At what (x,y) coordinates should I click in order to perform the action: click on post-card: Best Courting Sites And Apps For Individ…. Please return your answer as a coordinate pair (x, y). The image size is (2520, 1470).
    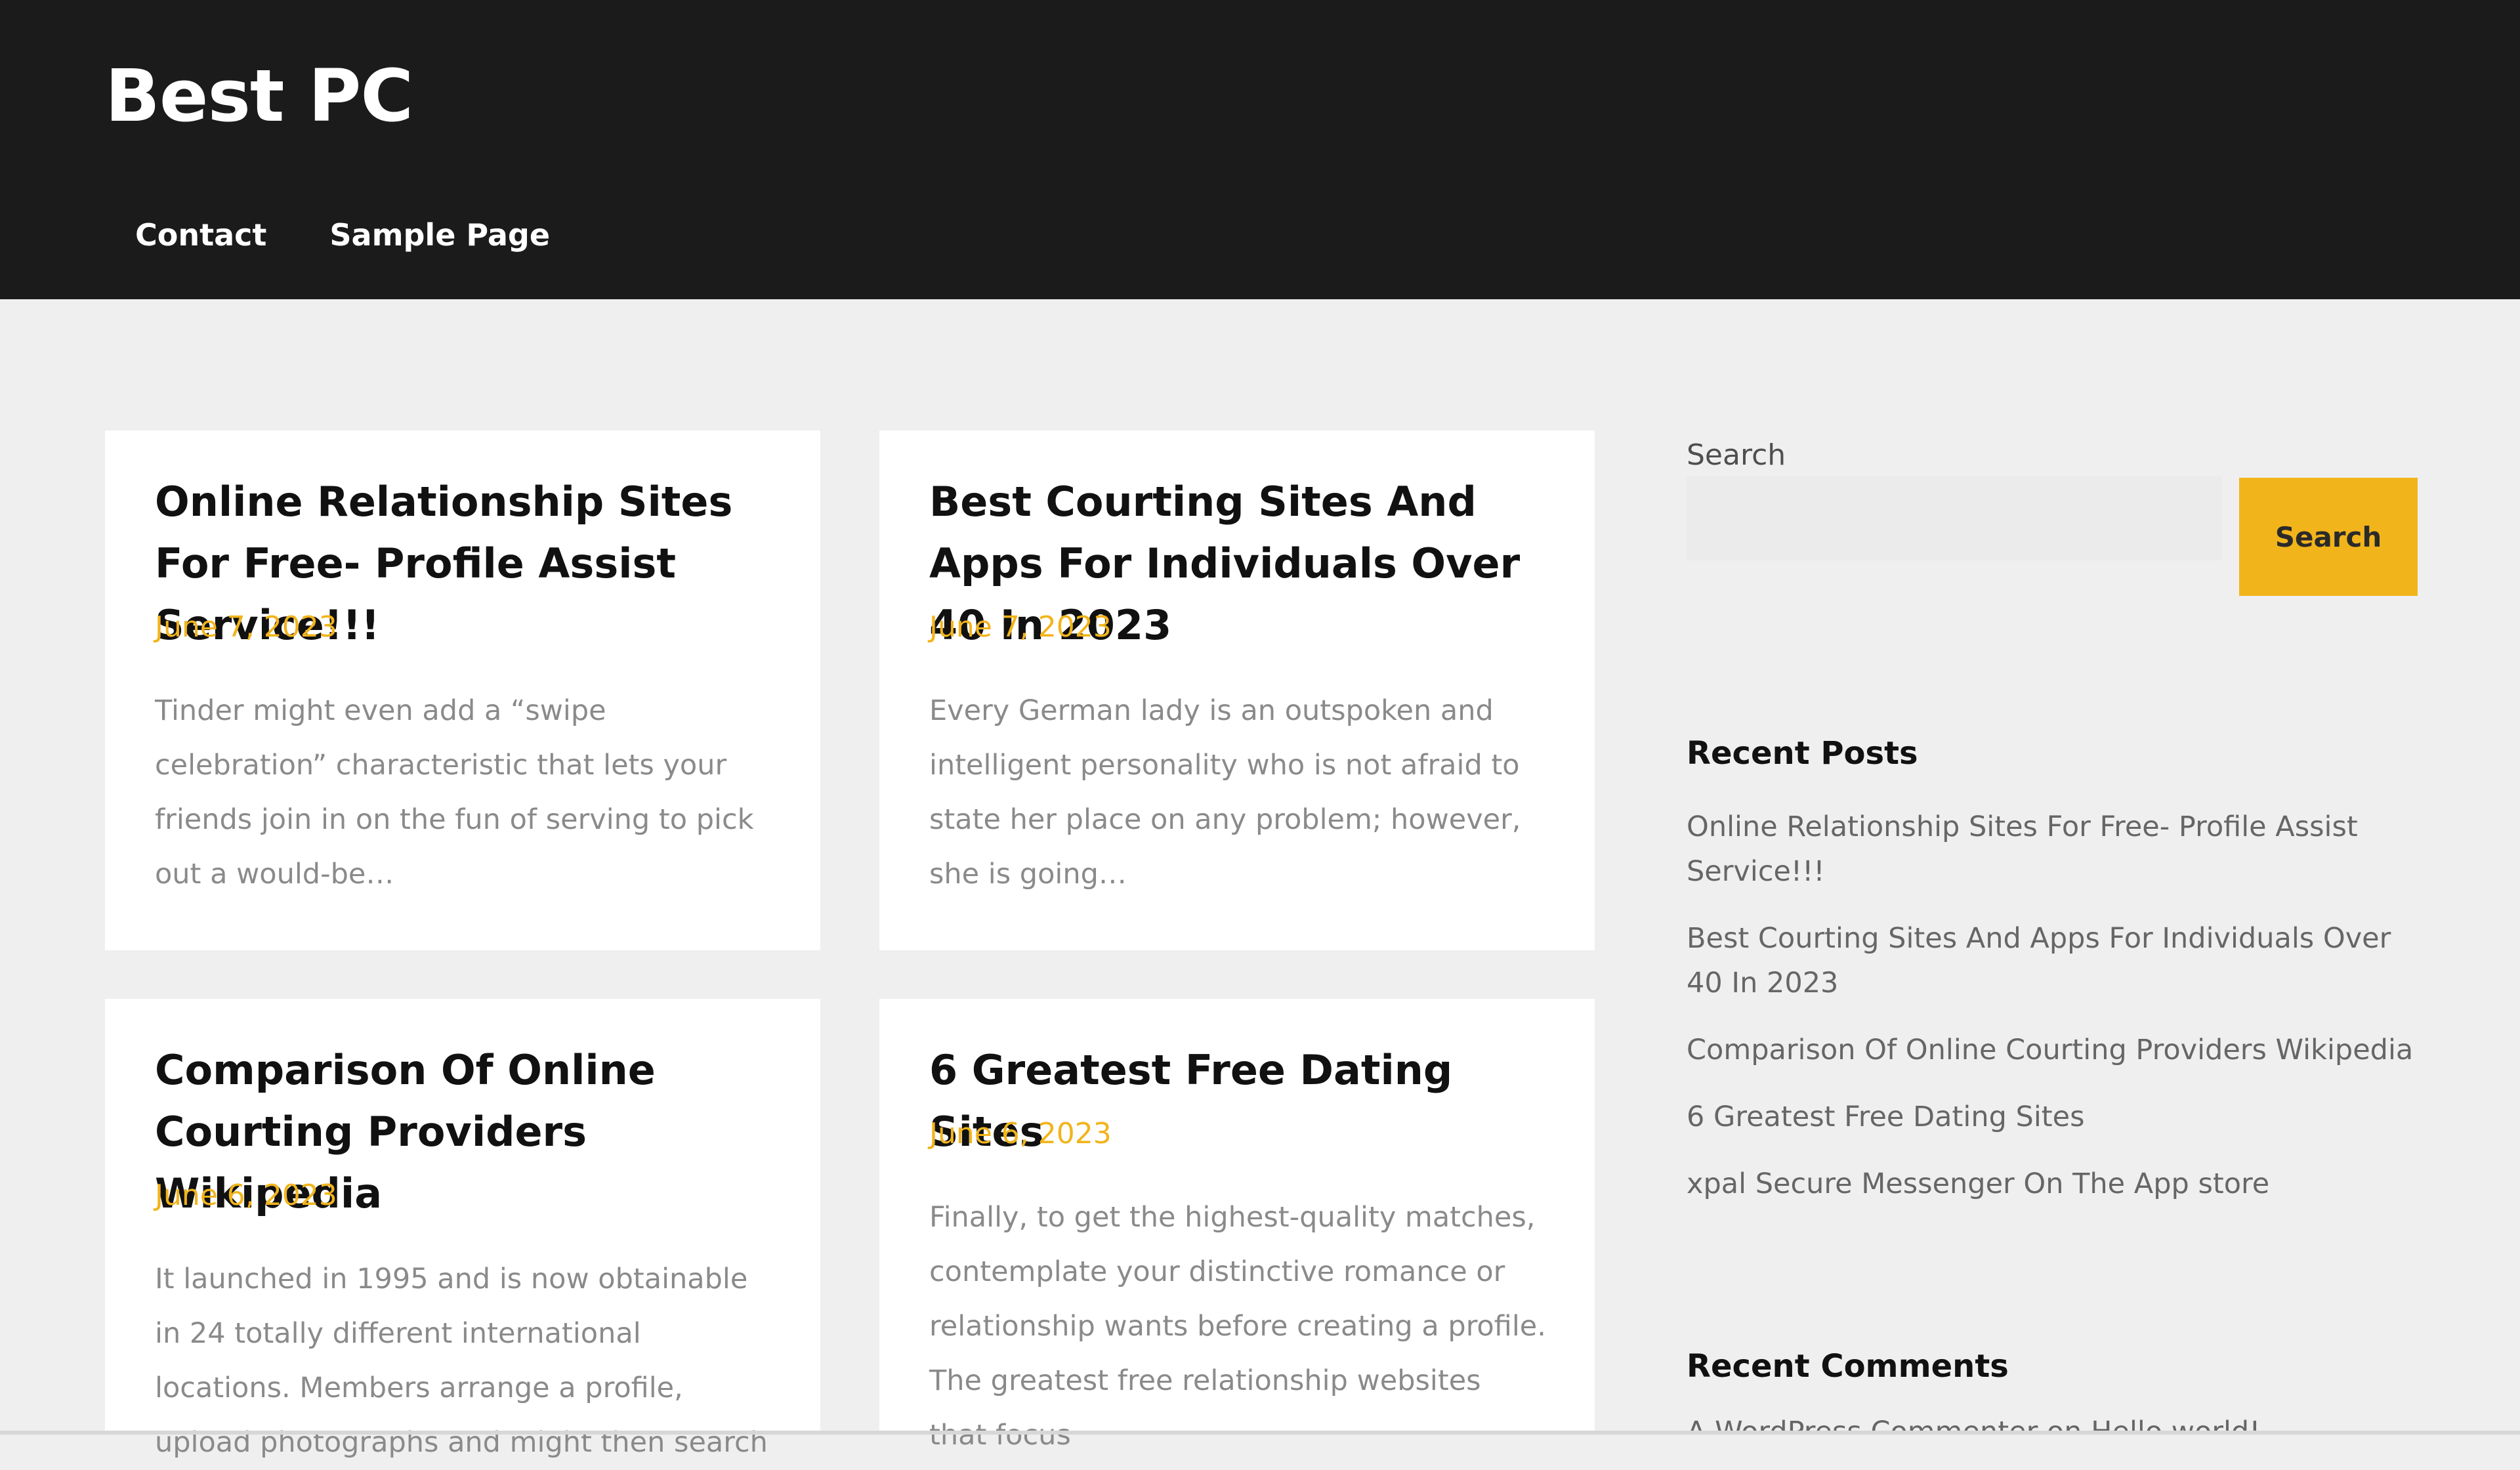
    Looking at the image, I should click on (1237, 690).